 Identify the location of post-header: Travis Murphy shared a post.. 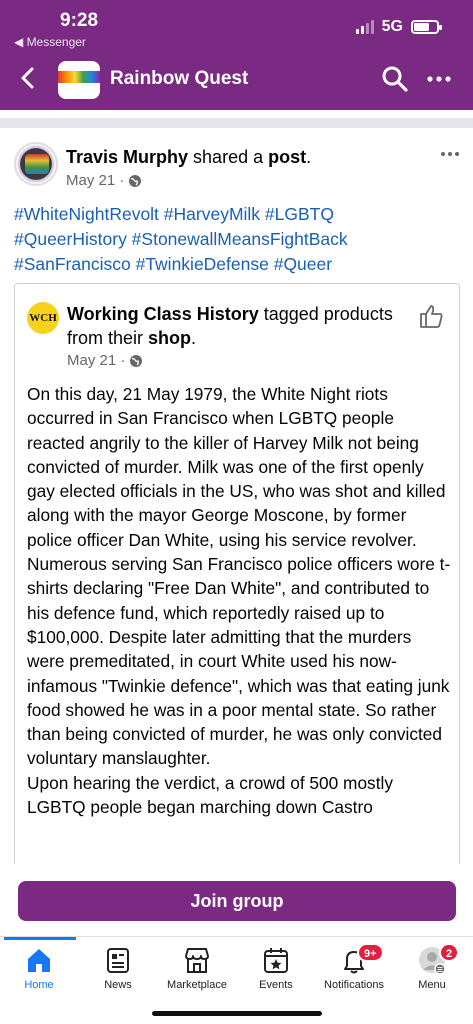
(188, 157).